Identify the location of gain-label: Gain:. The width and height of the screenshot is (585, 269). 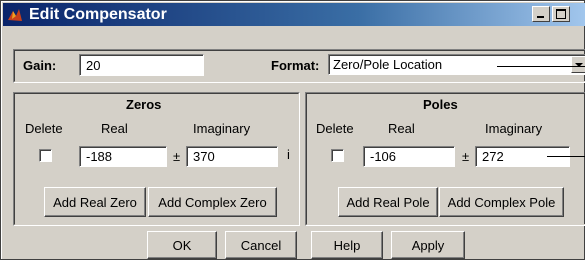
(40, 65).